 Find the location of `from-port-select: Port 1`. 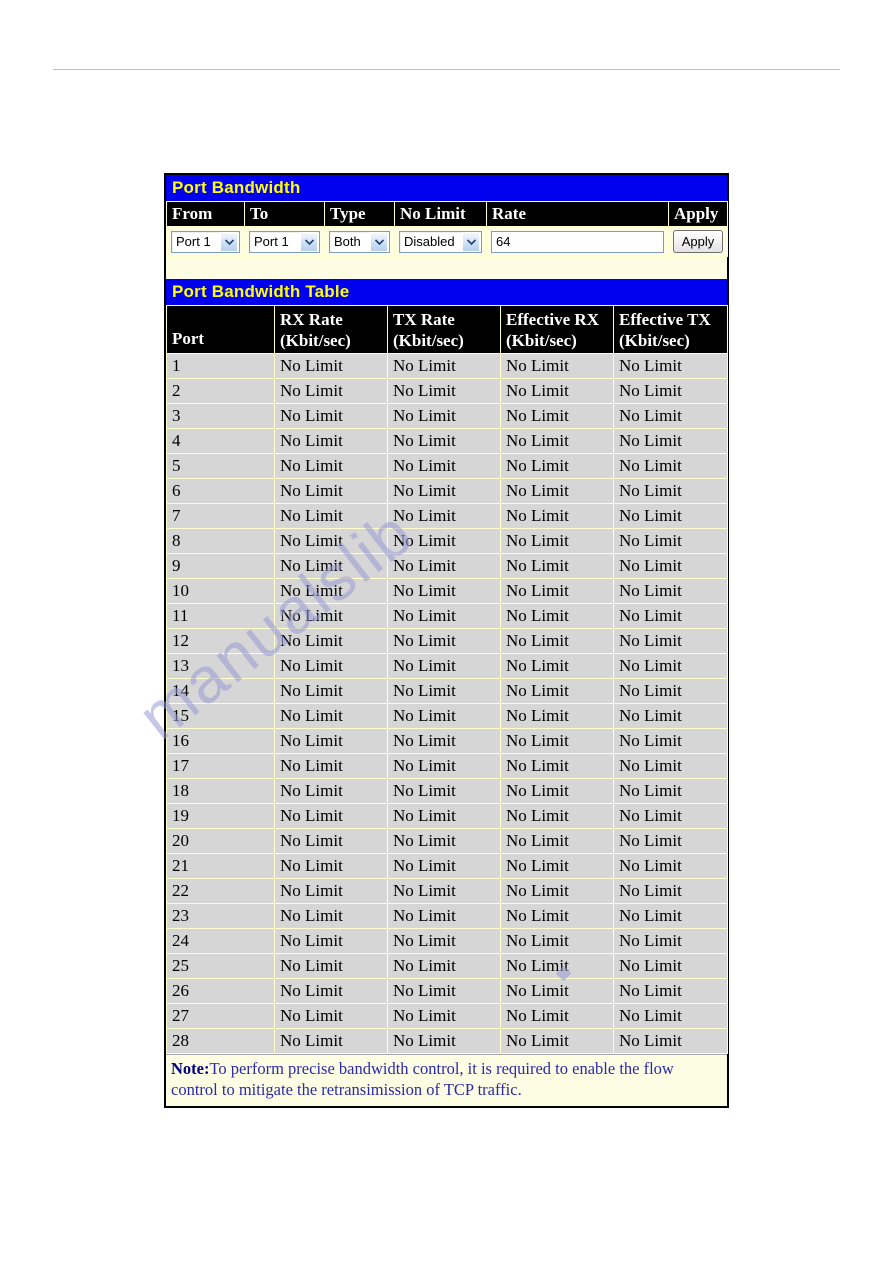

from-port-select: Port 1 is located at coordinates (205, 241).